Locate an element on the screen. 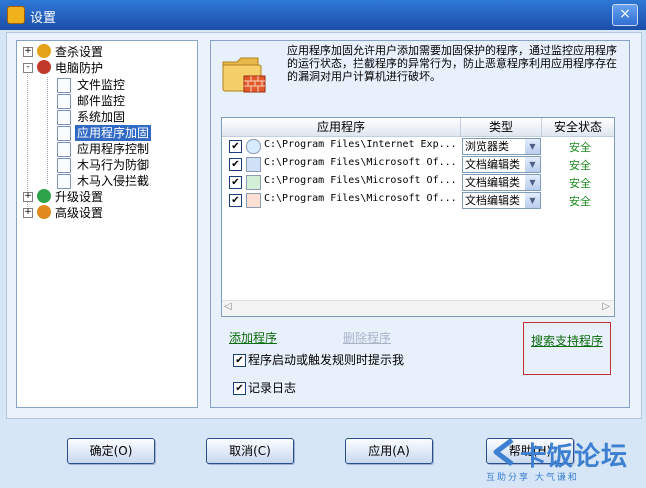 This screenshot has width=646, height=488. watermark-slogan: 互助分享 大气谦和 is located at coordinates (532, 478).